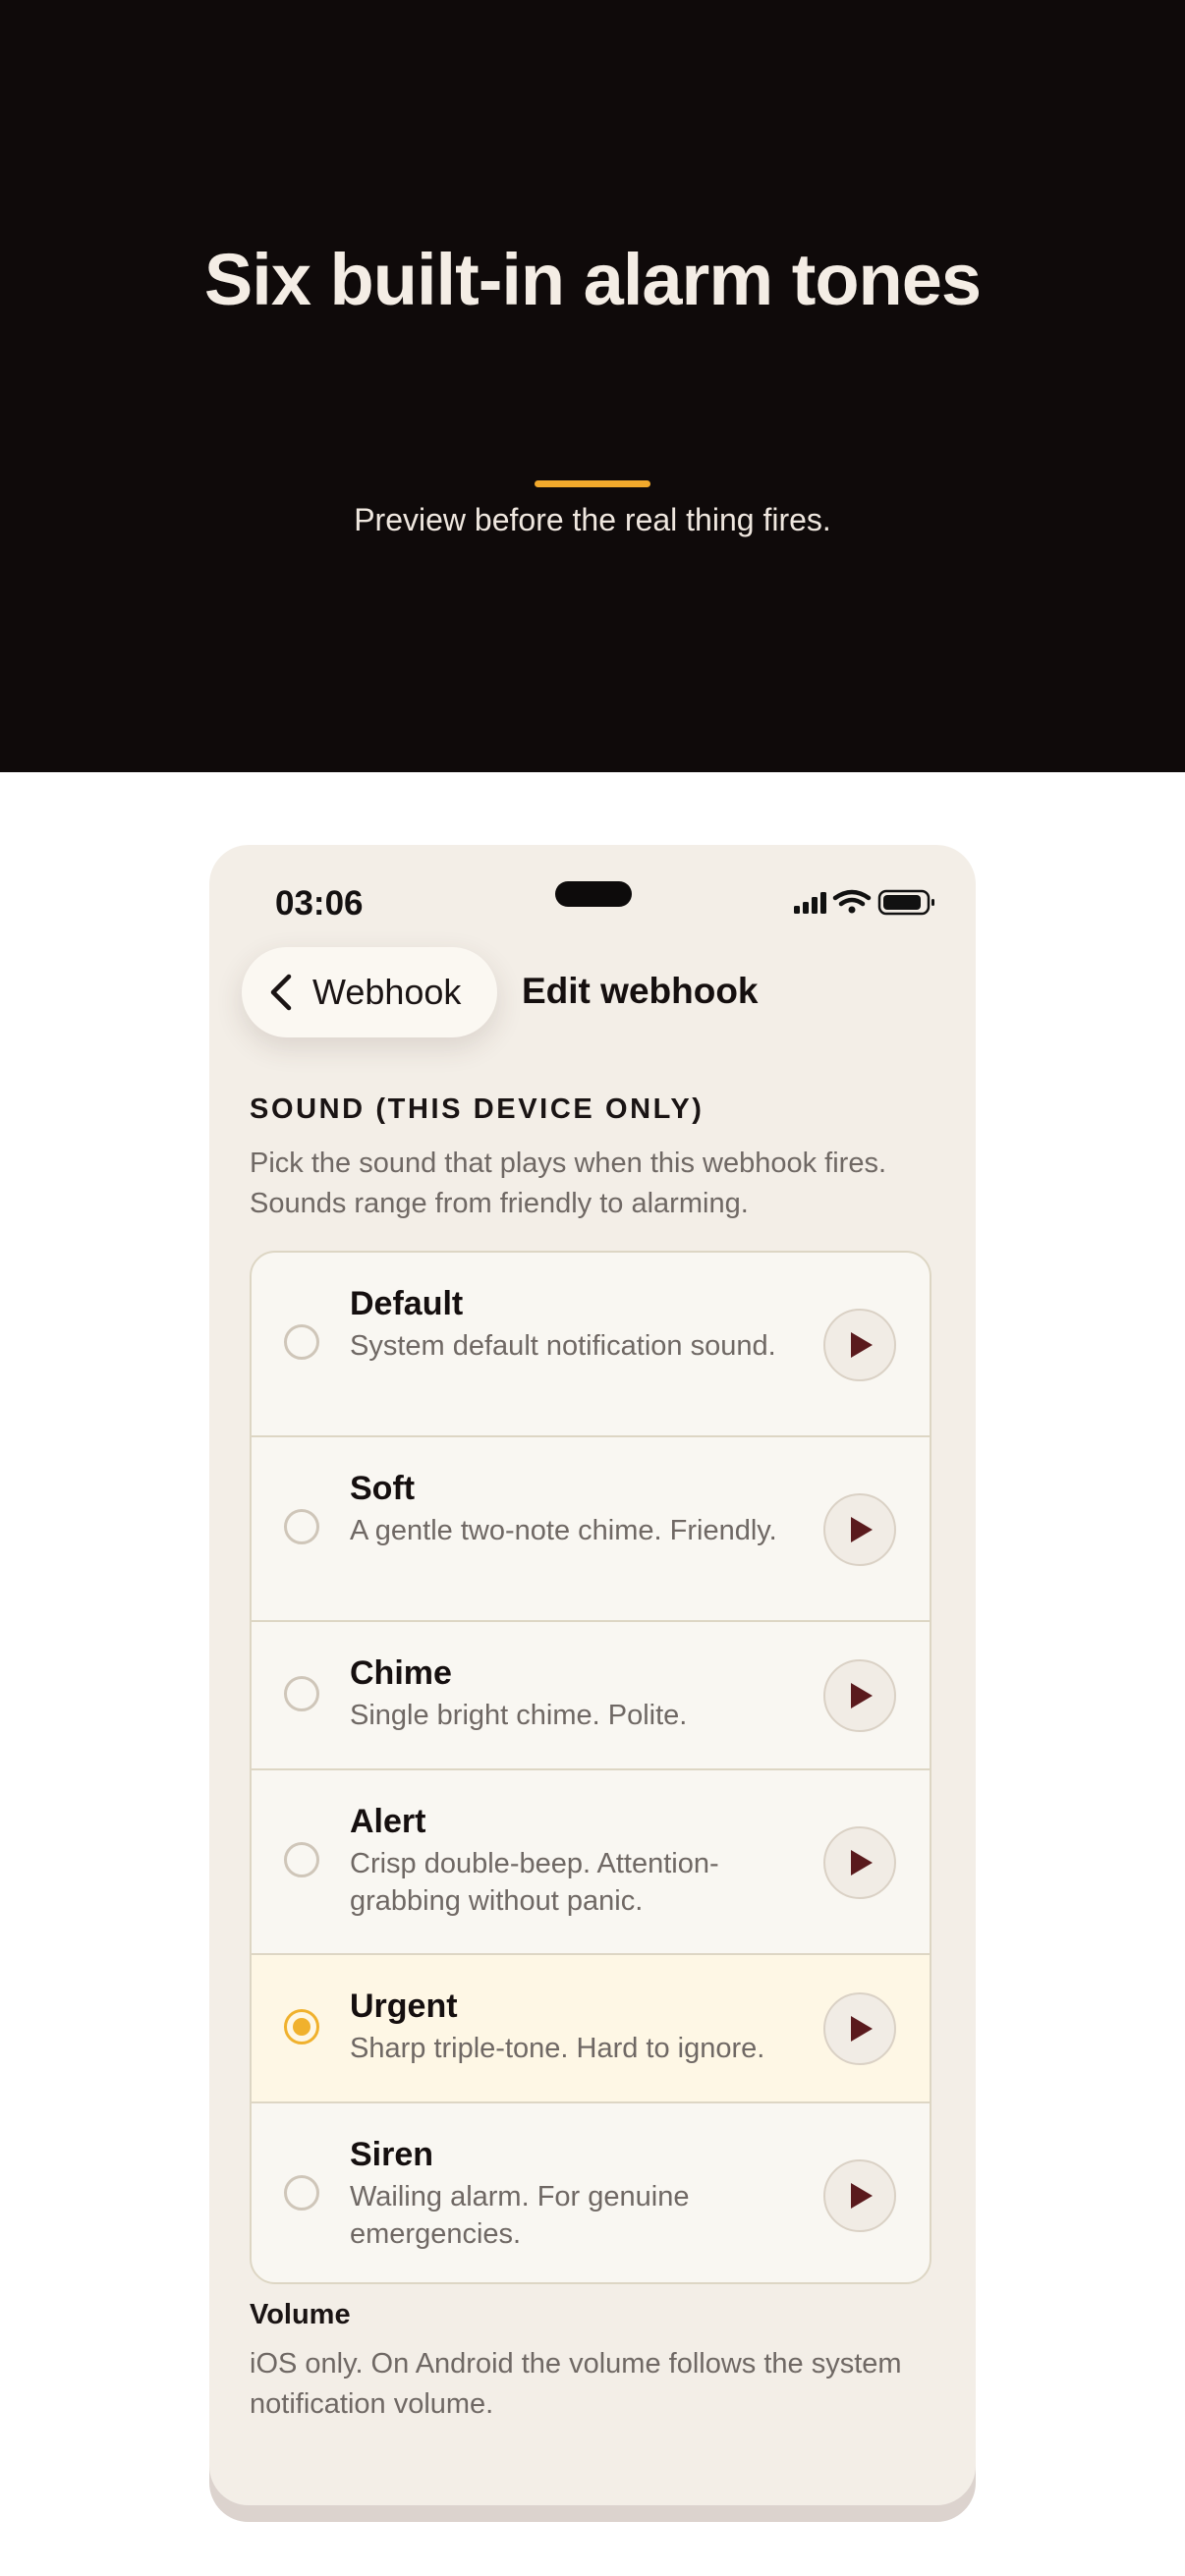  I want to click on sound-option-description: System default notification sound., so click(563, 1346).